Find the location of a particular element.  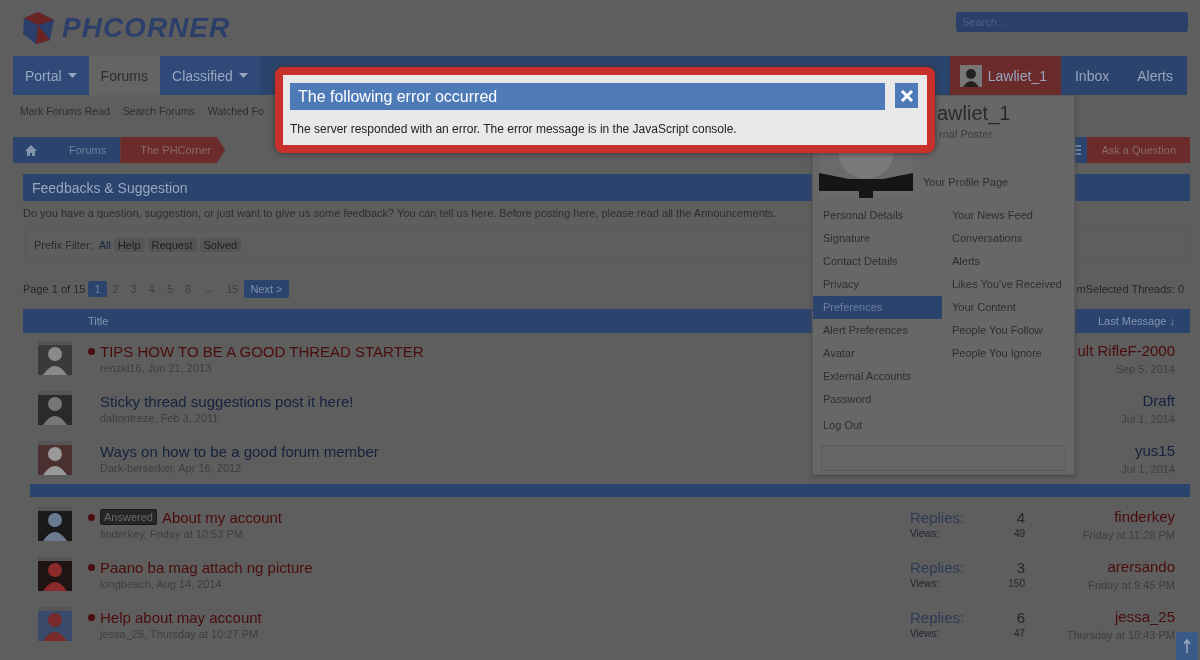

menu-item: Signature is located at coordinates (877, 238).